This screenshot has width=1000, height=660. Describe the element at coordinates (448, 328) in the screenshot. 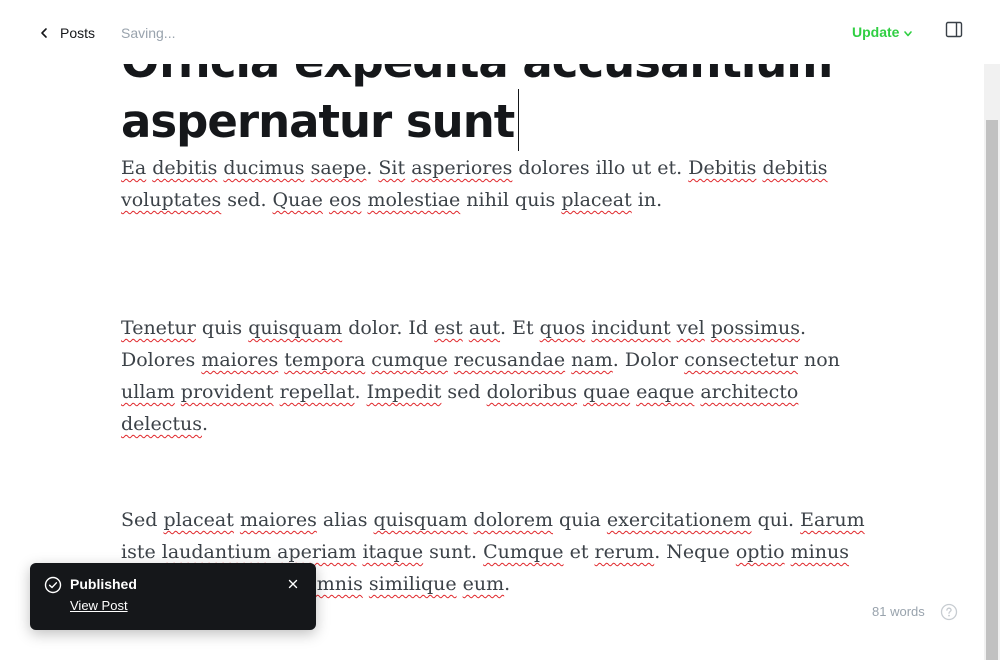

I see `misspelled-word: est` at that location.